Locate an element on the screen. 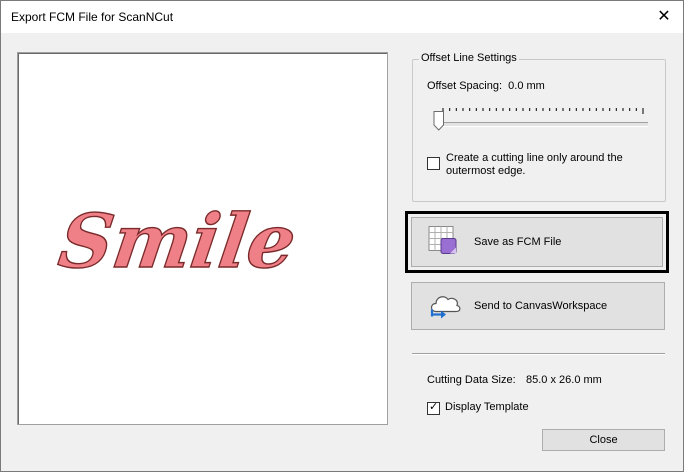 This screenshot has width=684, height=472. title-bar: Export FCM File for ScanNCut ✕ is located at coordinates (342, 17).